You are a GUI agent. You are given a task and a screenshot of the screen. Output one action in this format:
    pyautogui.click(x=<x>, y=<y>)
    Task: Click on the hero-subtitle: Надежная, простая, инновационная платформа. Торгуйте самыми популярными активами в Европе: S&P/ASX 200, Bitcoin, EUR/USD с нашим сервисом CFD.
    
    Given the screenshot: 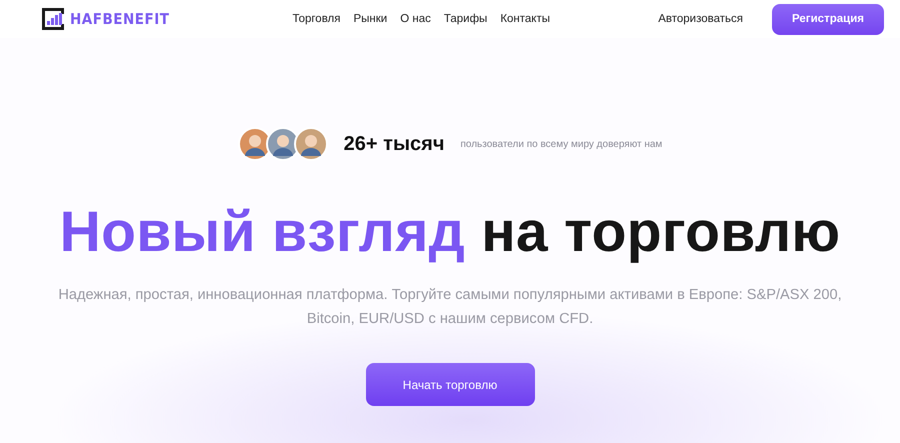 What is the action you would take?
    pyautogui.click(x=450, y=307)
    